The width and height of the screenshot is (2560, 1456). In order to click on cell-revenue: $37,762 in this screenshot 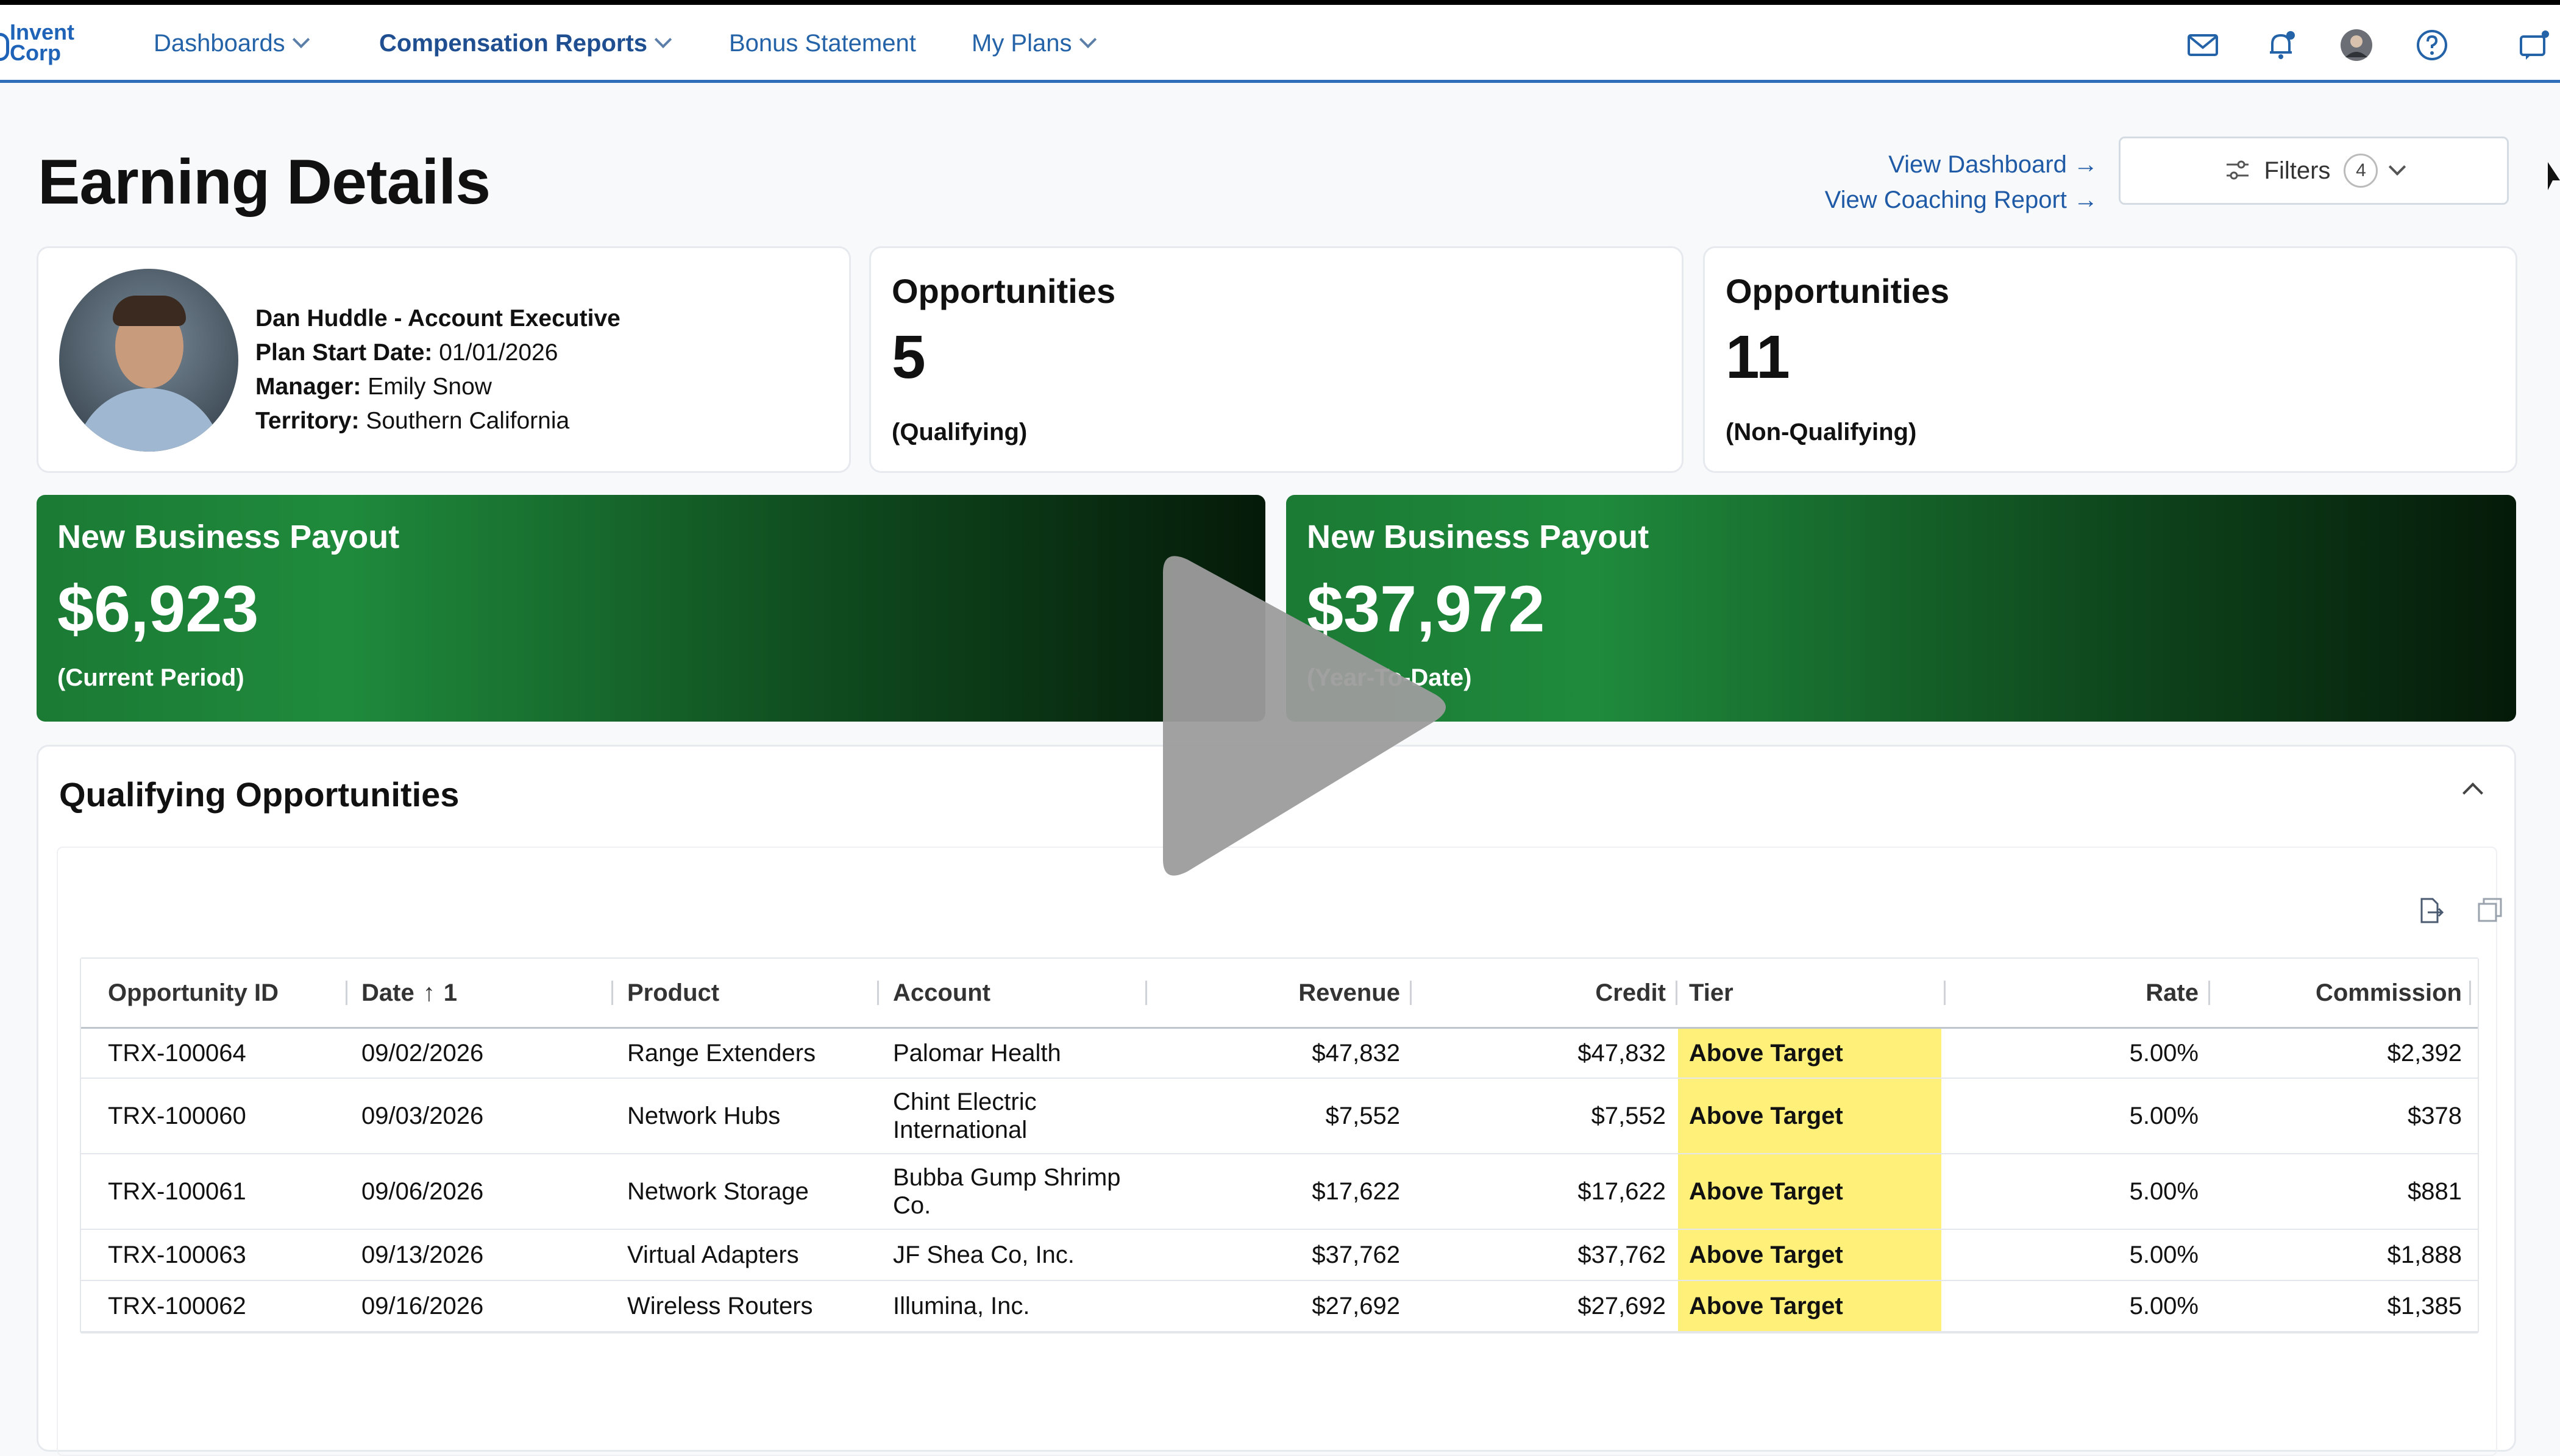, I will do `click(1356, 1254)`.